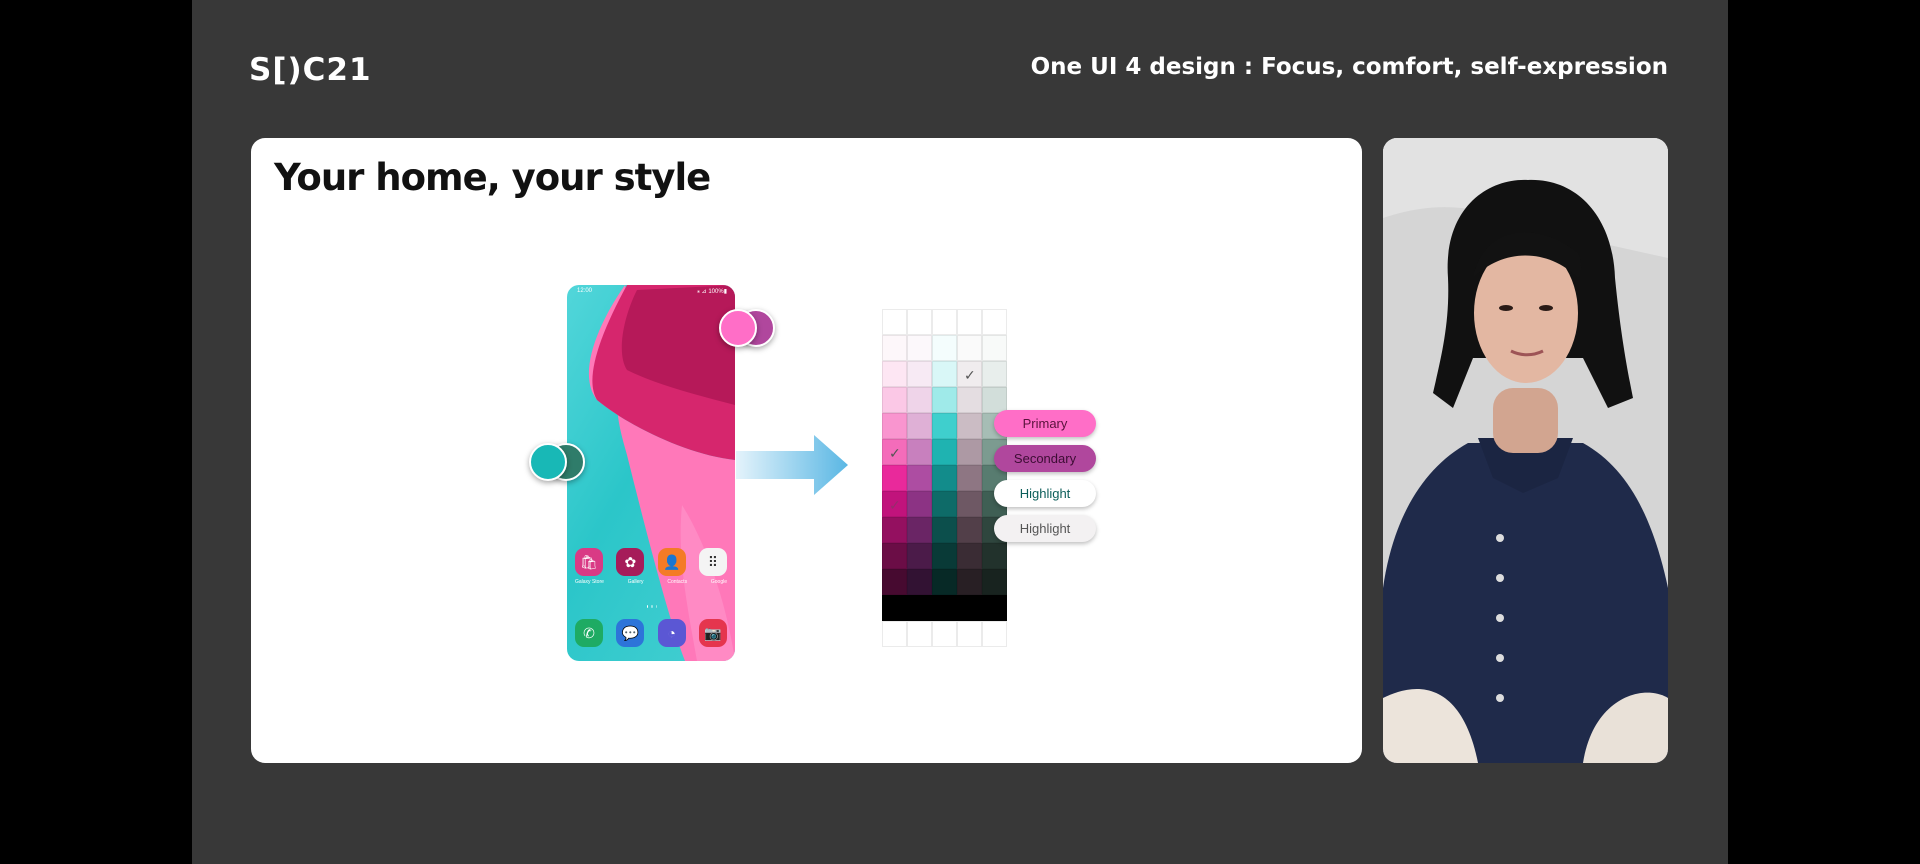 The width and height of the screenshot is (1920, 864). Describe the element at coordinates (635, 582) in the screenshot. I see `app-label: Gallery` at that location.